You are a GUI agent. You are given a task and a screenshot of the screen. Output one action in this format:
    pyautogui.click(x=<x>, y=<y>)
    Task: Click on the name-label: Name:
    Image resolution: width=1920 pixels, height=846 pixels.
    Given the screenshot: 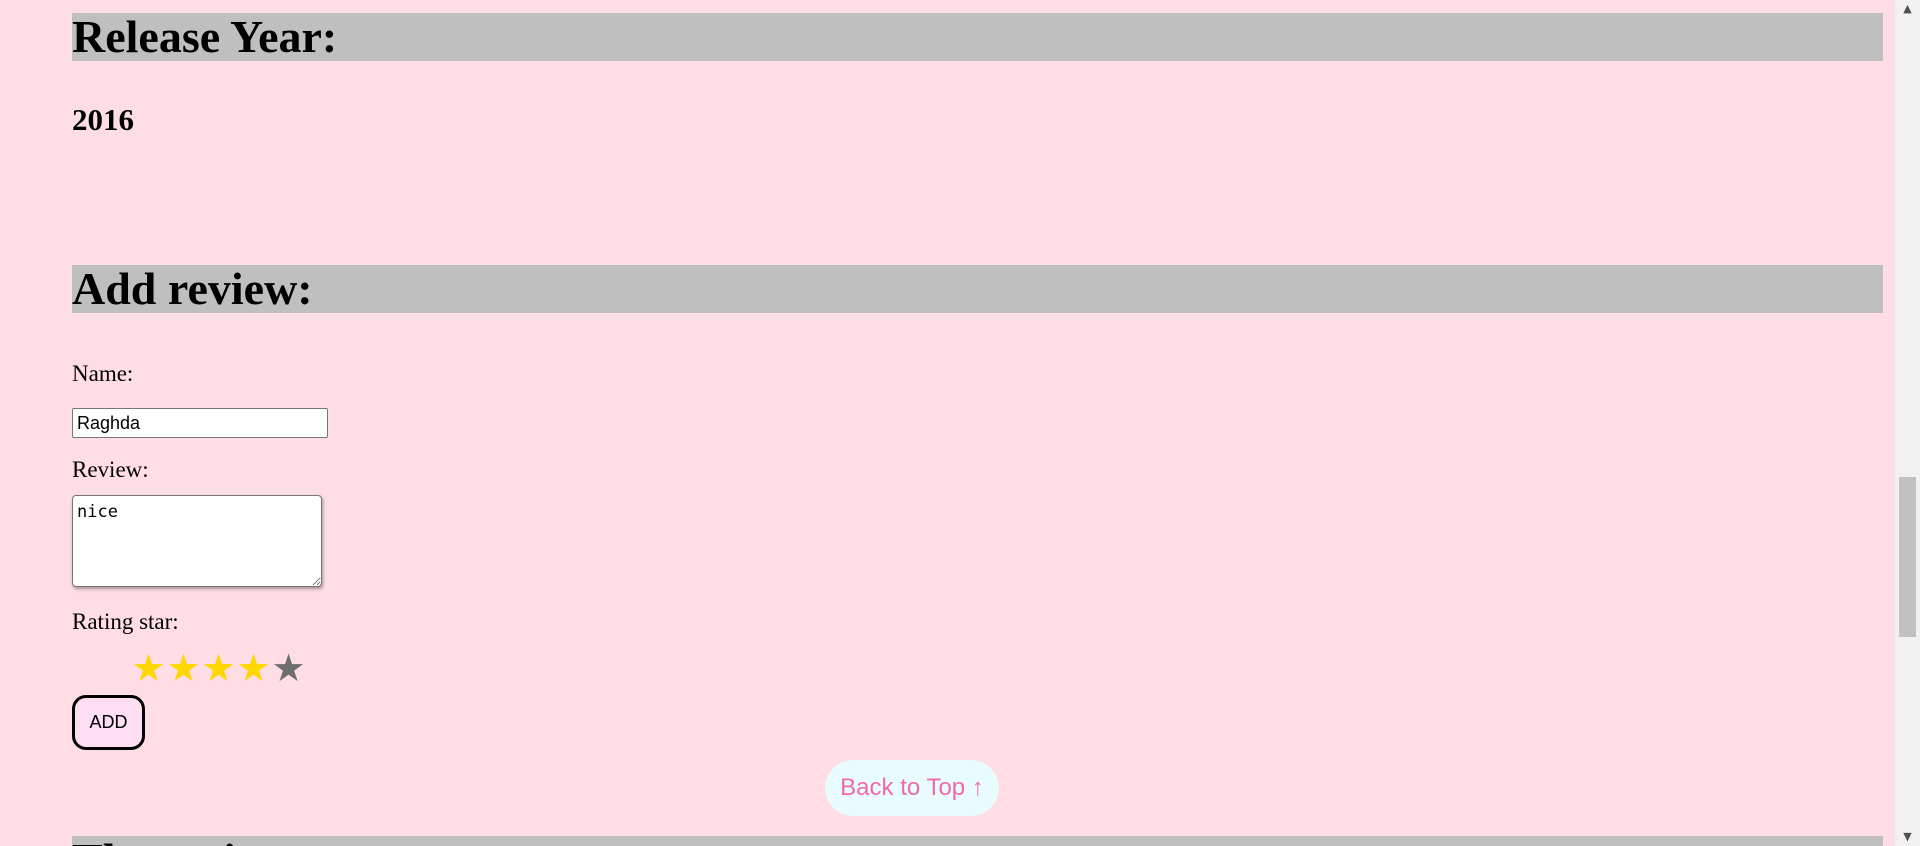 What is the action you would take?
    pyautogui.click(x=103, y=373)
    